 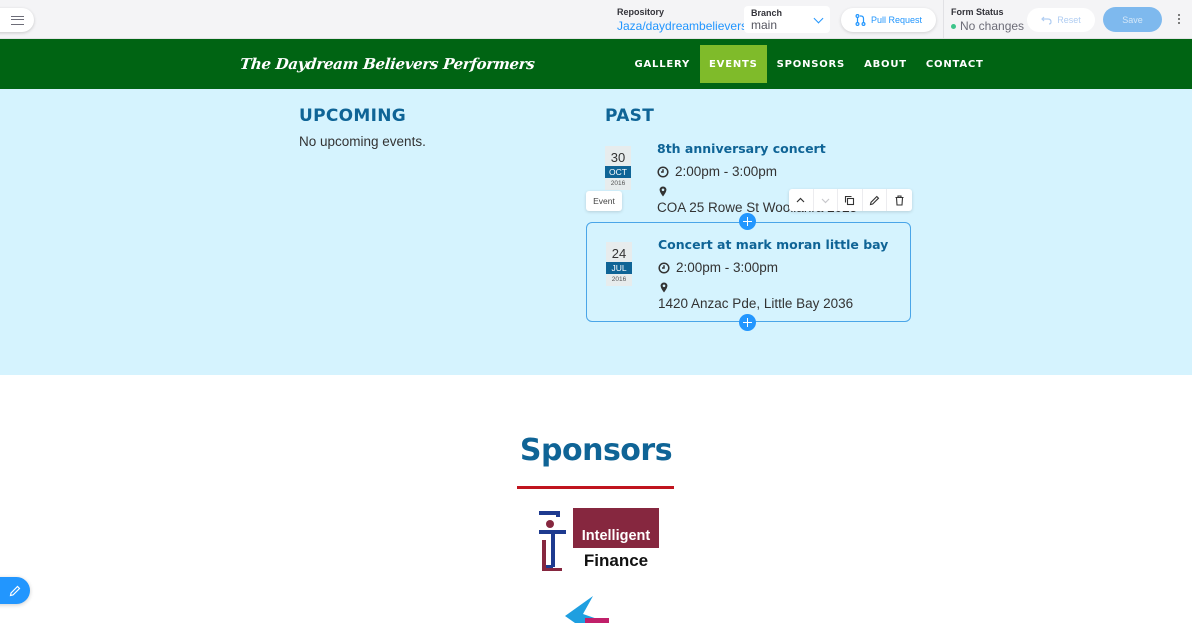 I want to click on reset-label: Reset, so click(x=1069, y=20).